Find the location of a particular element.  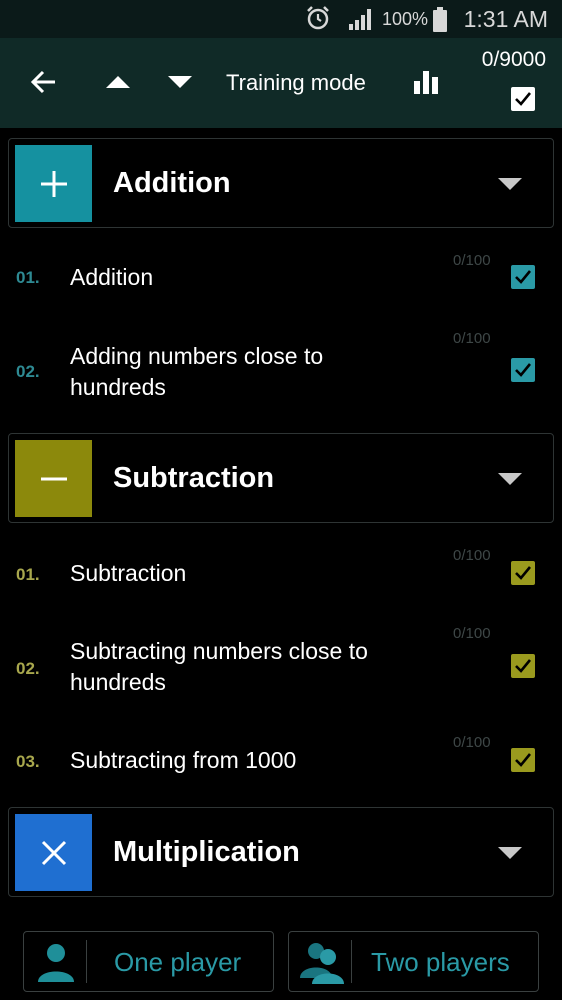

section-title: Addition is located at coordinates (172, 183).